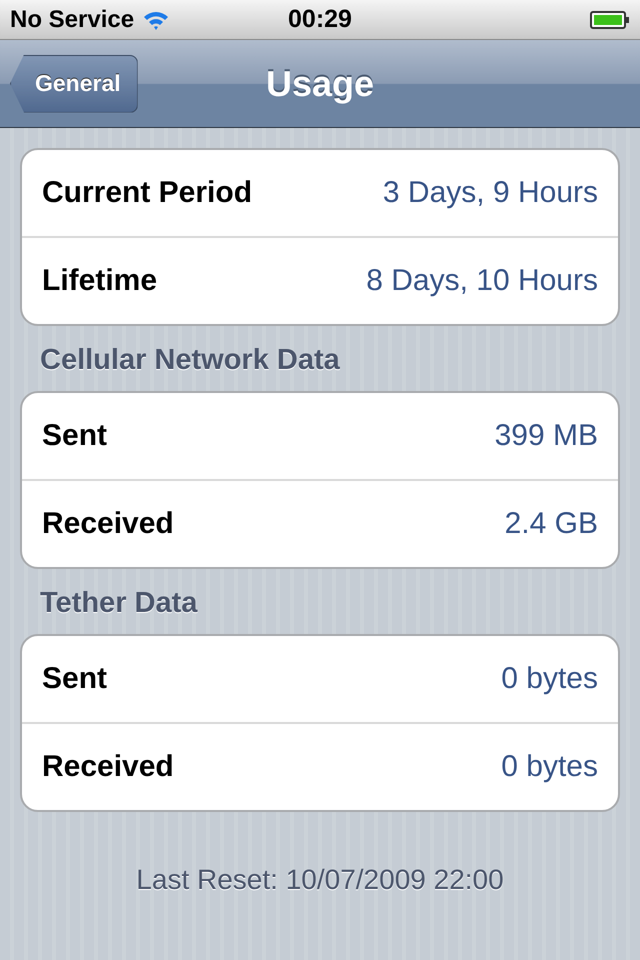 This screenshot has height=960, width=640. I want to click on row-value: 2.4 GB, so click(551, 524).